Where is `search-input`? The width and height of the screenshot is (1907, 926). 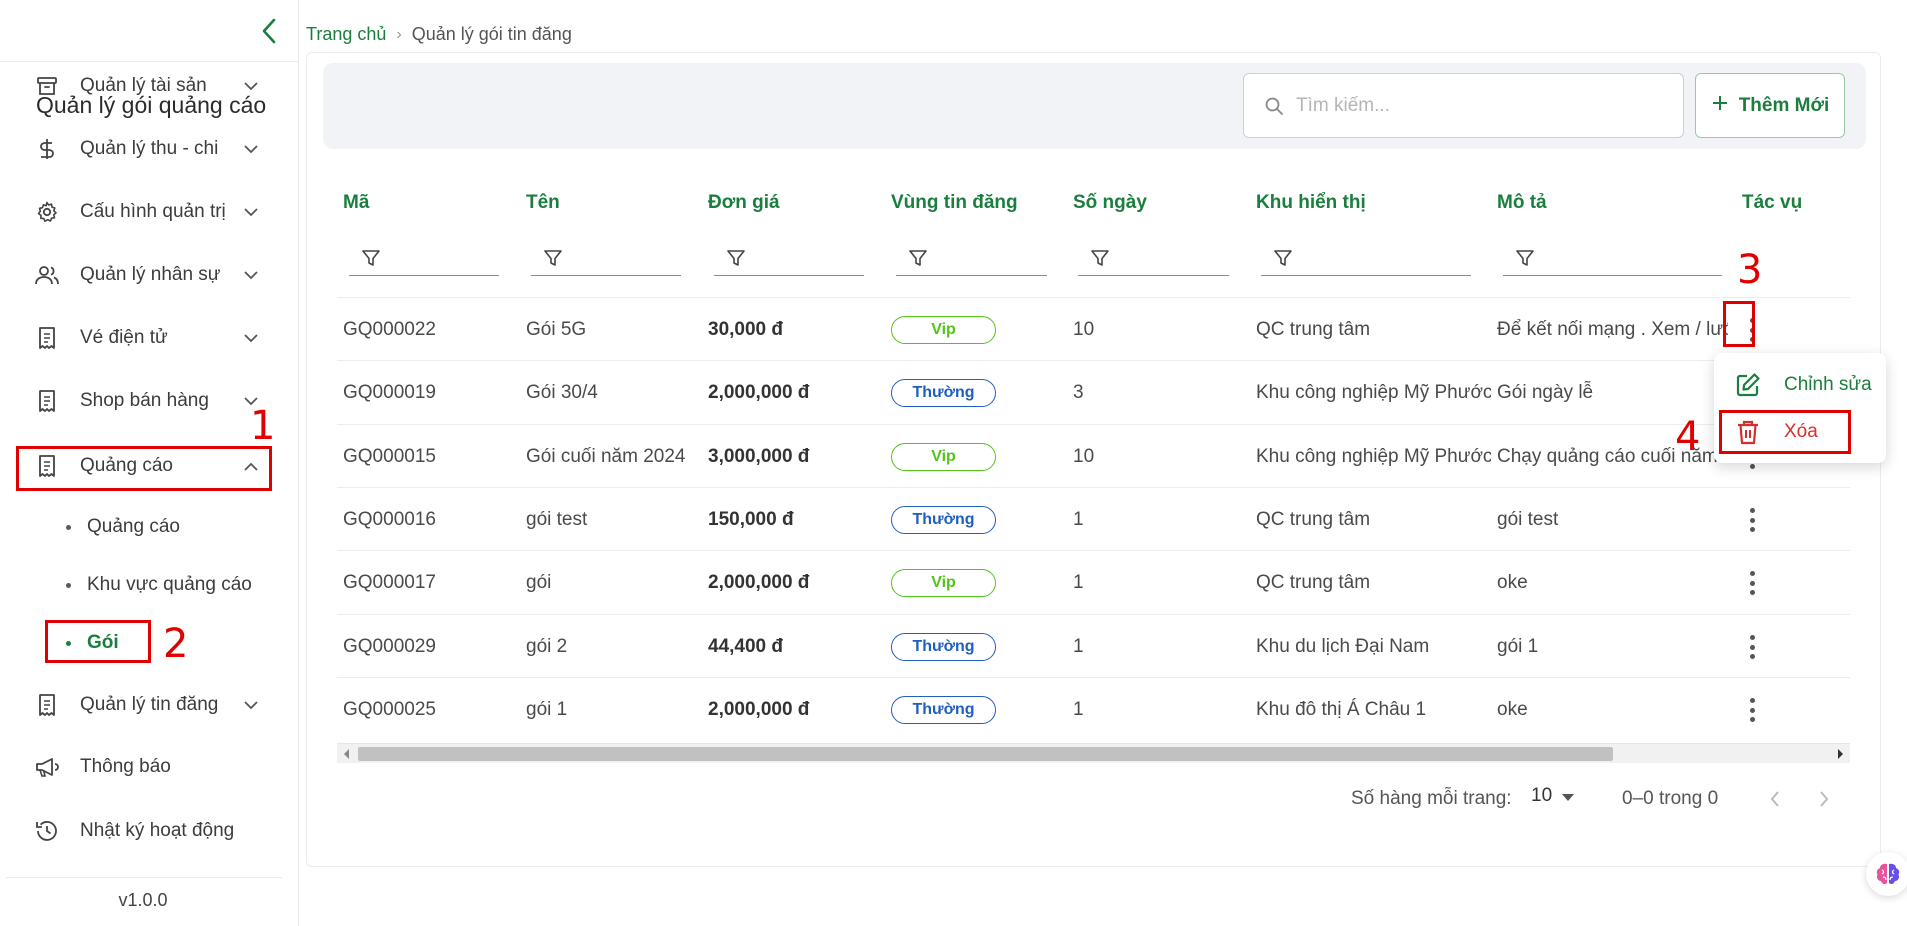 search-input is located at coordinates (1483, 105).